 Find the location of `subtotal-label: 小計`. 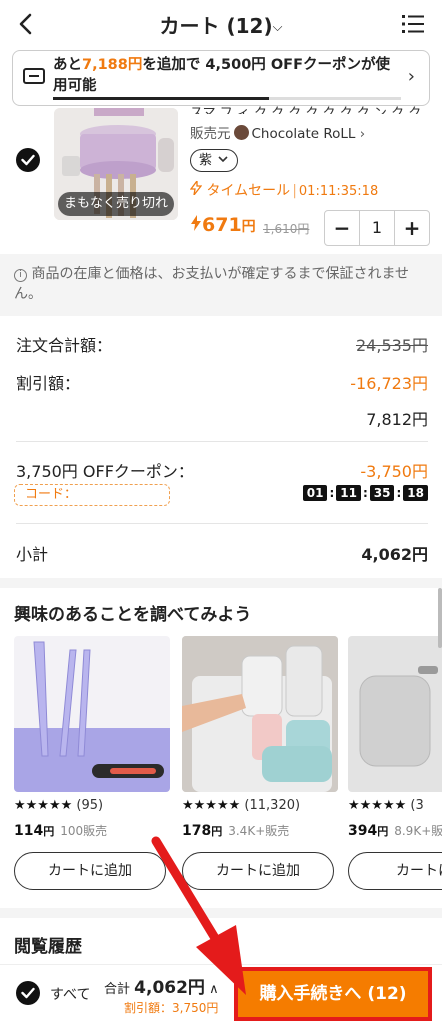

subtotal-label: 小計 is located at coordinates (32, 554).